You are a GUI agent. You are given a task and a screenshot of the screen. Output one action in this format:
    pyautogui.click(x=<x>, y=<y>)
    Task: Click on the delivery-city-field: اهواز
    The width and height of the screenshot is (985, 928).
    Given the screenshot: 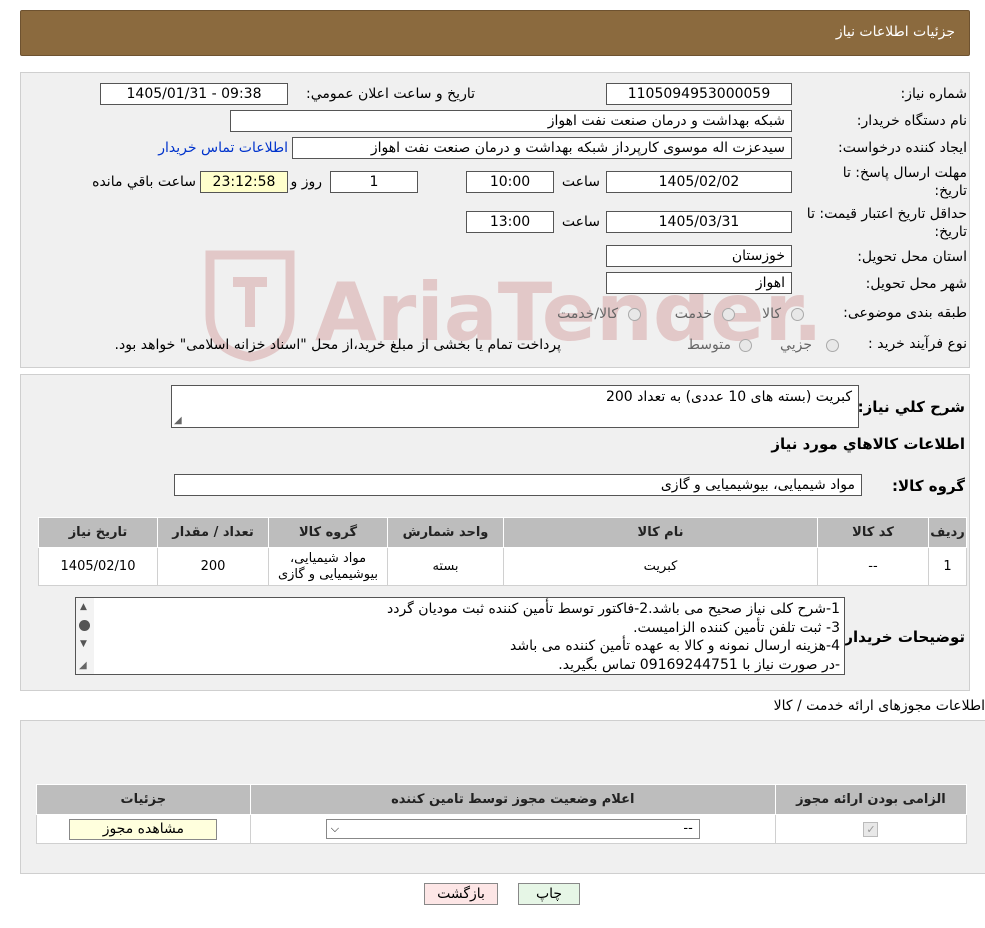 What is the action you would take?
    pyautogui.click(x=699, y=283)
    